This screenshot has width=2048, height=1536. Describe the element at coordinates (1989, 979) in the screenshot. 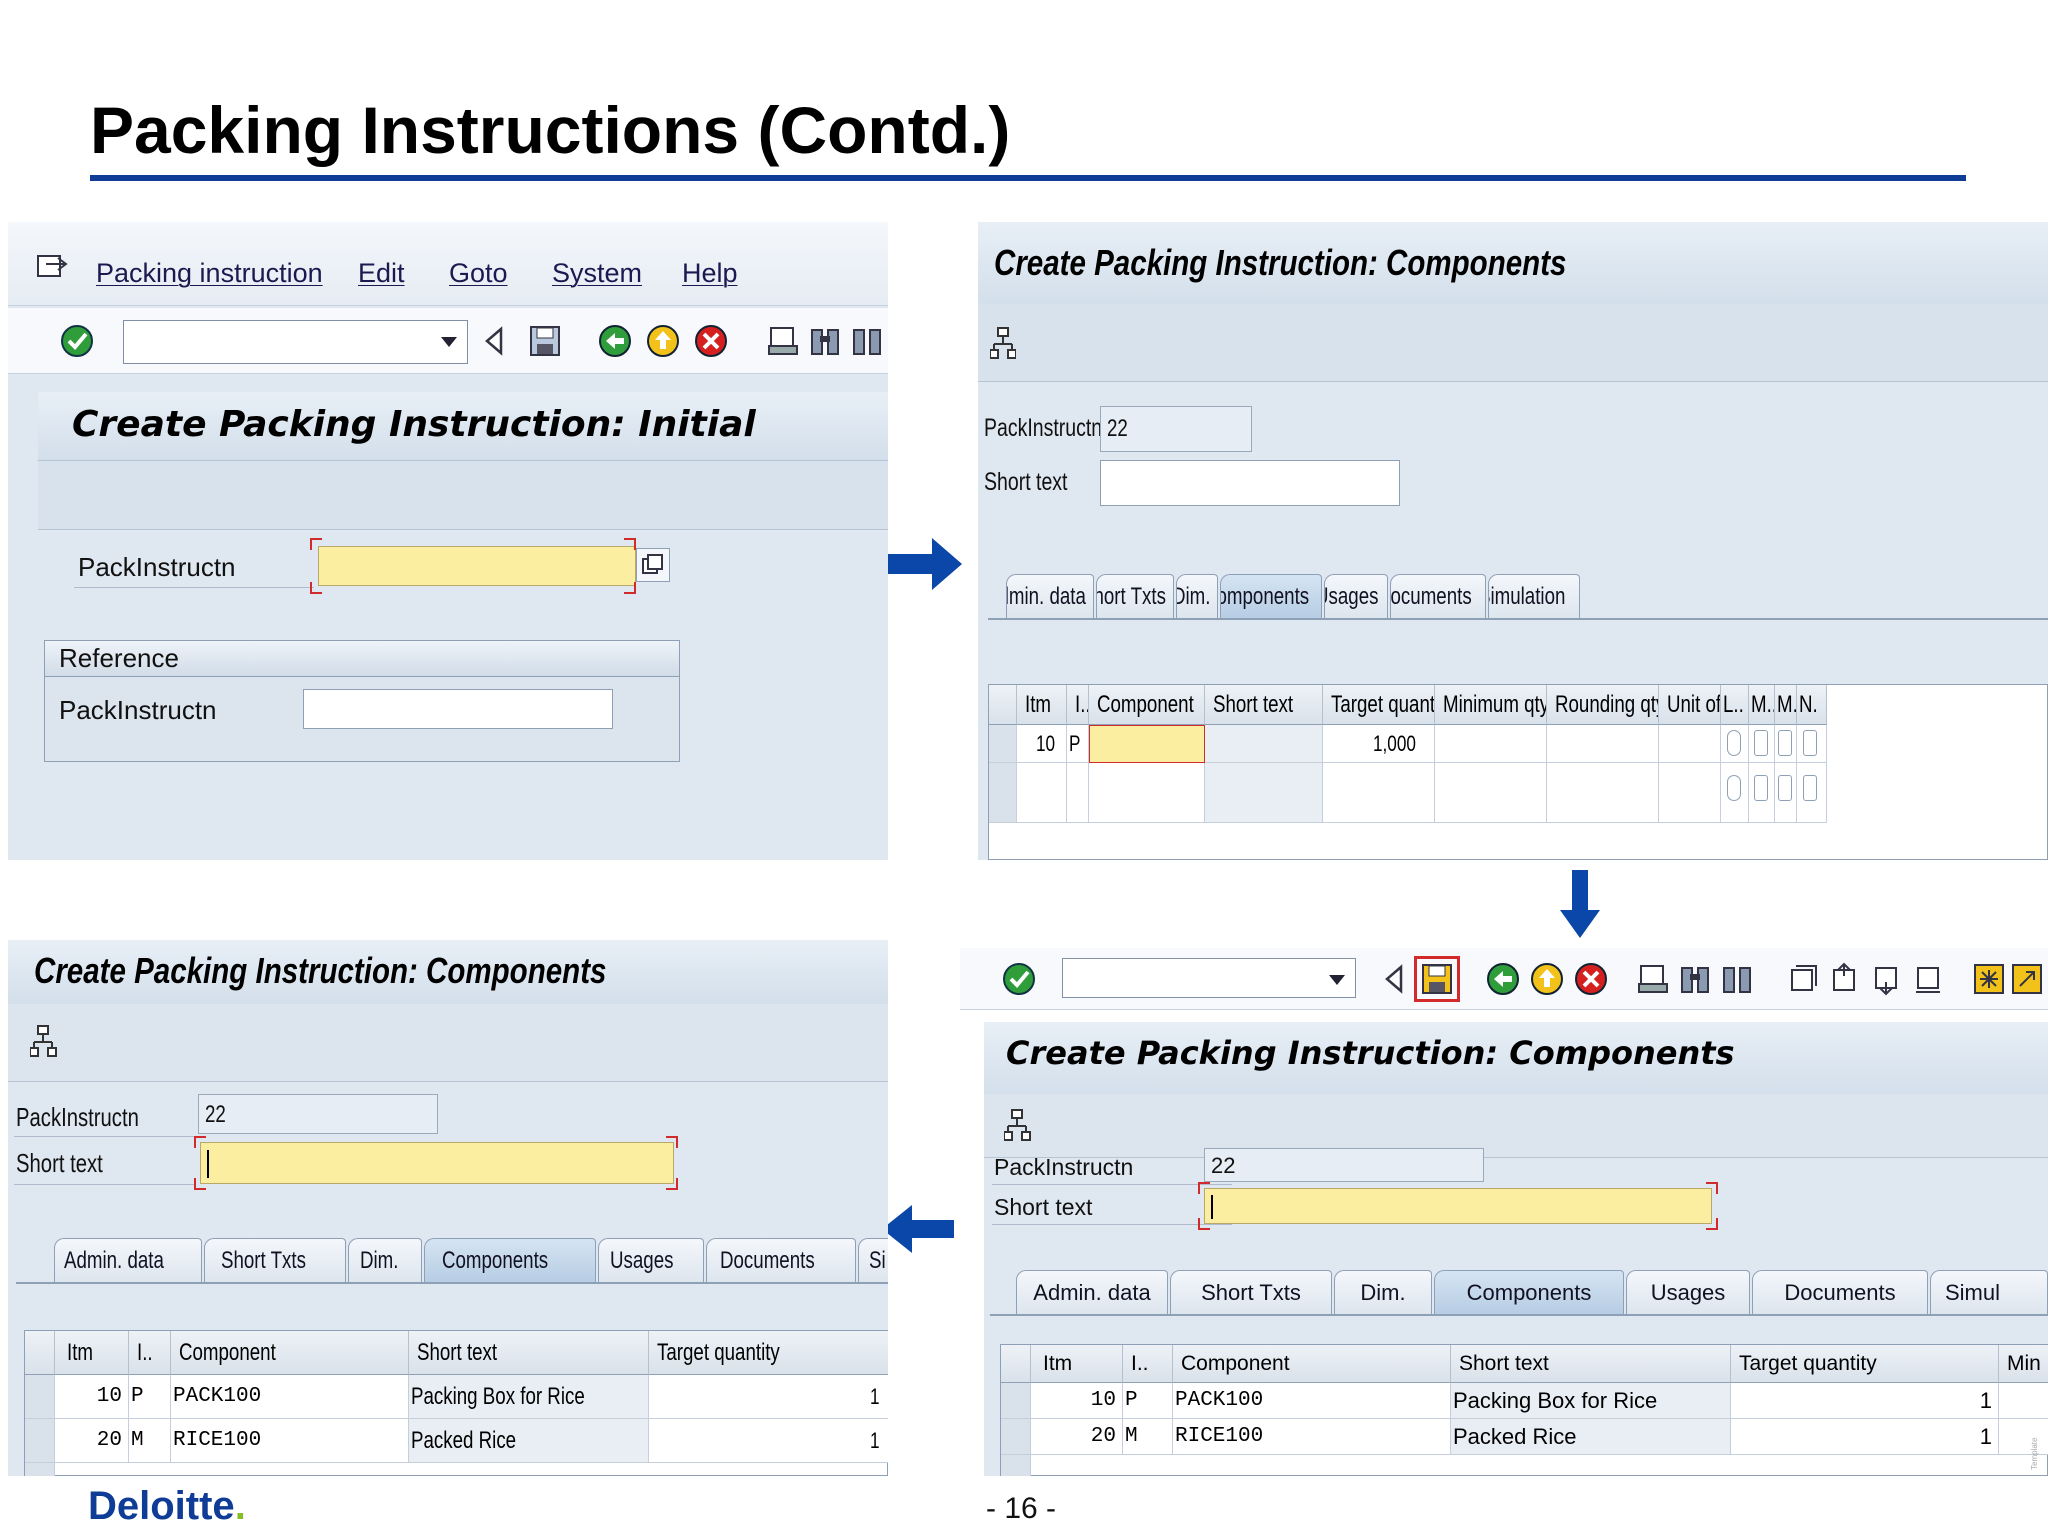

I see `new-session-icon` at that location.